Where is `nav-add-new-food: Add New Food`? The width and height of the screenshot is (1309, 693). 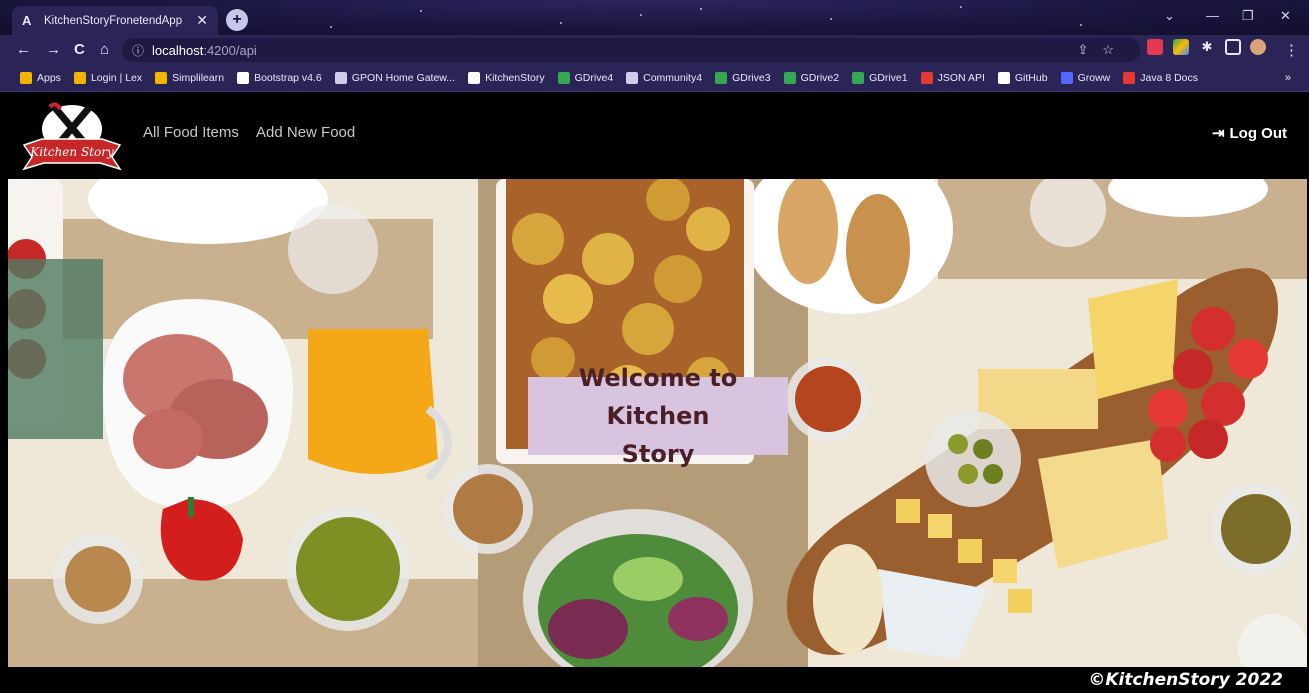 nav-add-new-food: Add New Food is located at coordinates (305, 132).